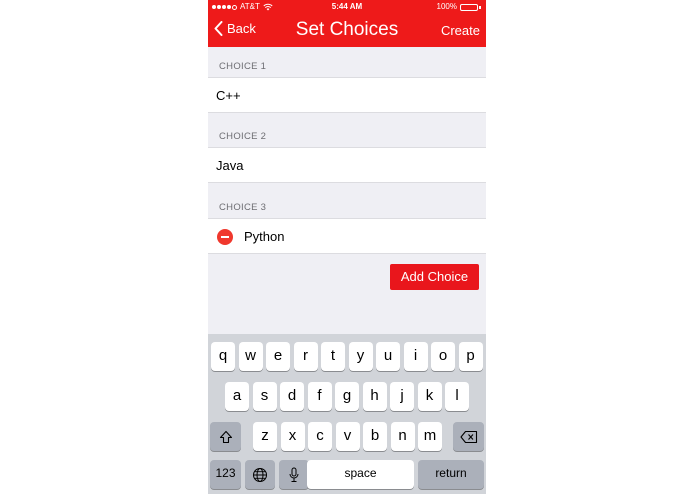 The image size is (695, 494). What do you see at coordinates (223, 356) in the screenshot?
I see `key-q: q` at bounding box center [223, 356].